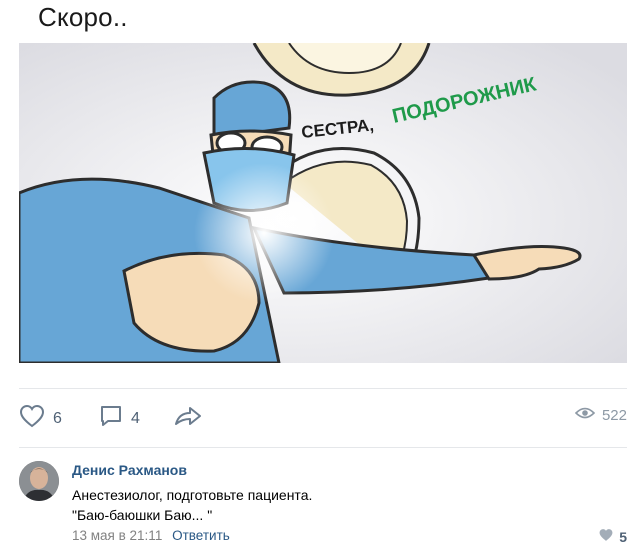 The height and width of the screenshot is (551, 640). Describe the element at coordinates (614, 415) in the screenshot. I see `views-count: 522` at that location.